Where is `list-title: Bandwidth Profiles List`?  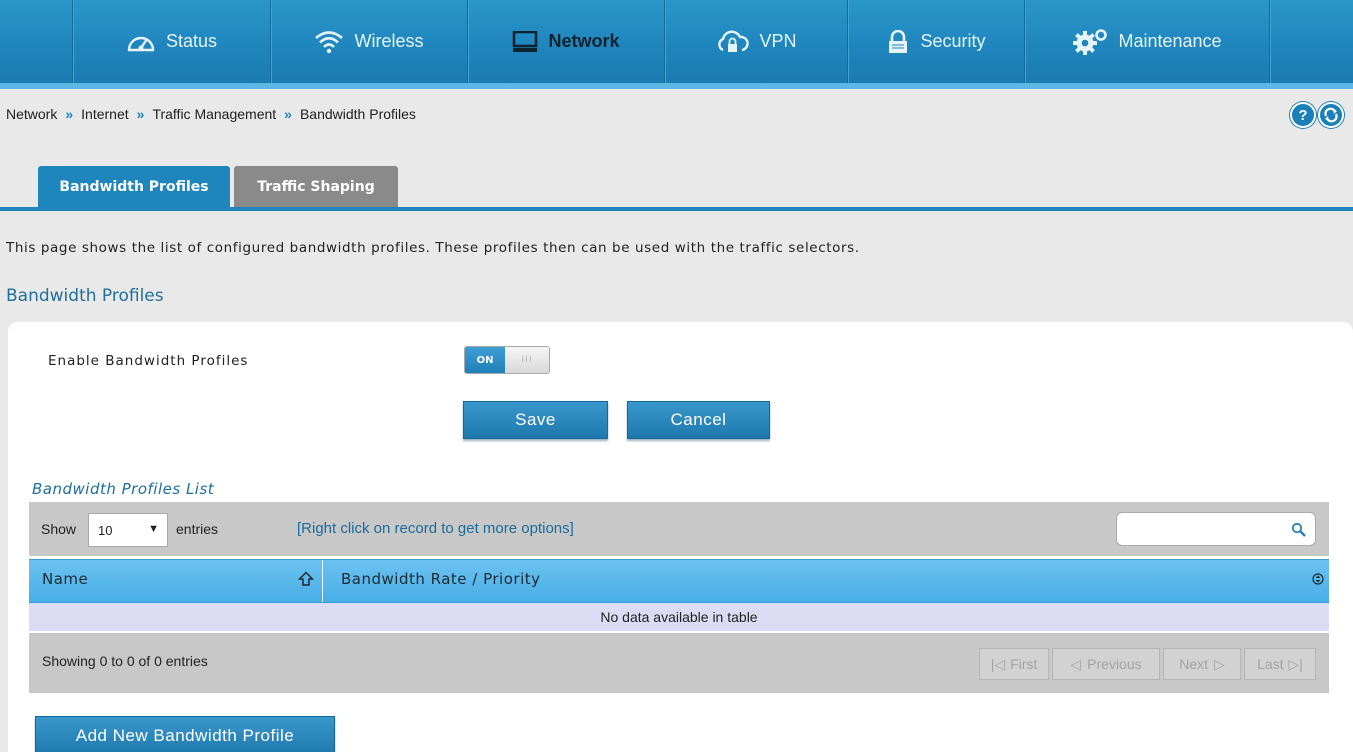
list-title: Bandwidth Profiles List is located at coordinates (123, 489).